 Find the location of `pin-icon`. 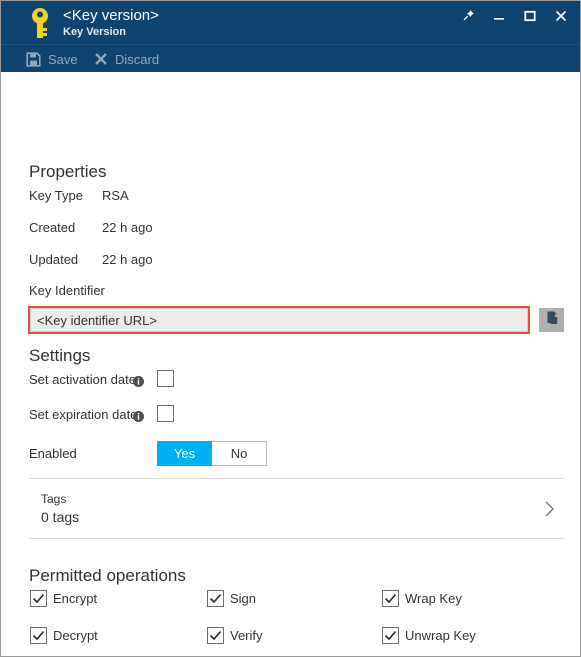

pin-icon is located at coordinates (467, 16).